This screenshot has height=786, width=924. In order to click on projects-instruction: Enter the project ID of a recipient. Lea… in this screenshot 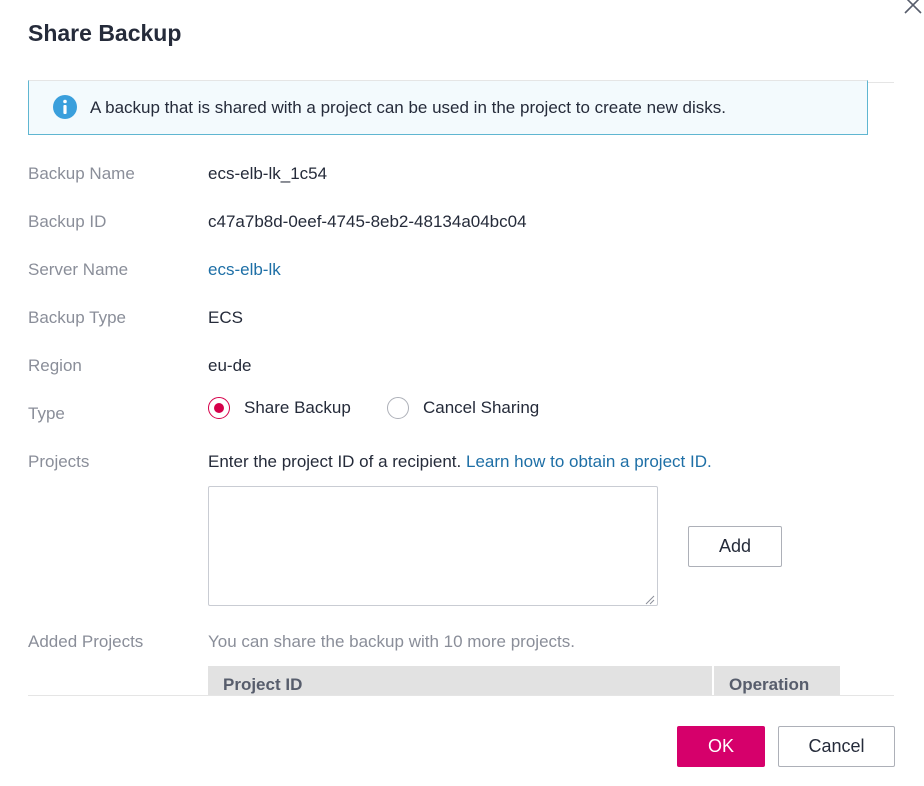, I will do `click(460, 462)`.